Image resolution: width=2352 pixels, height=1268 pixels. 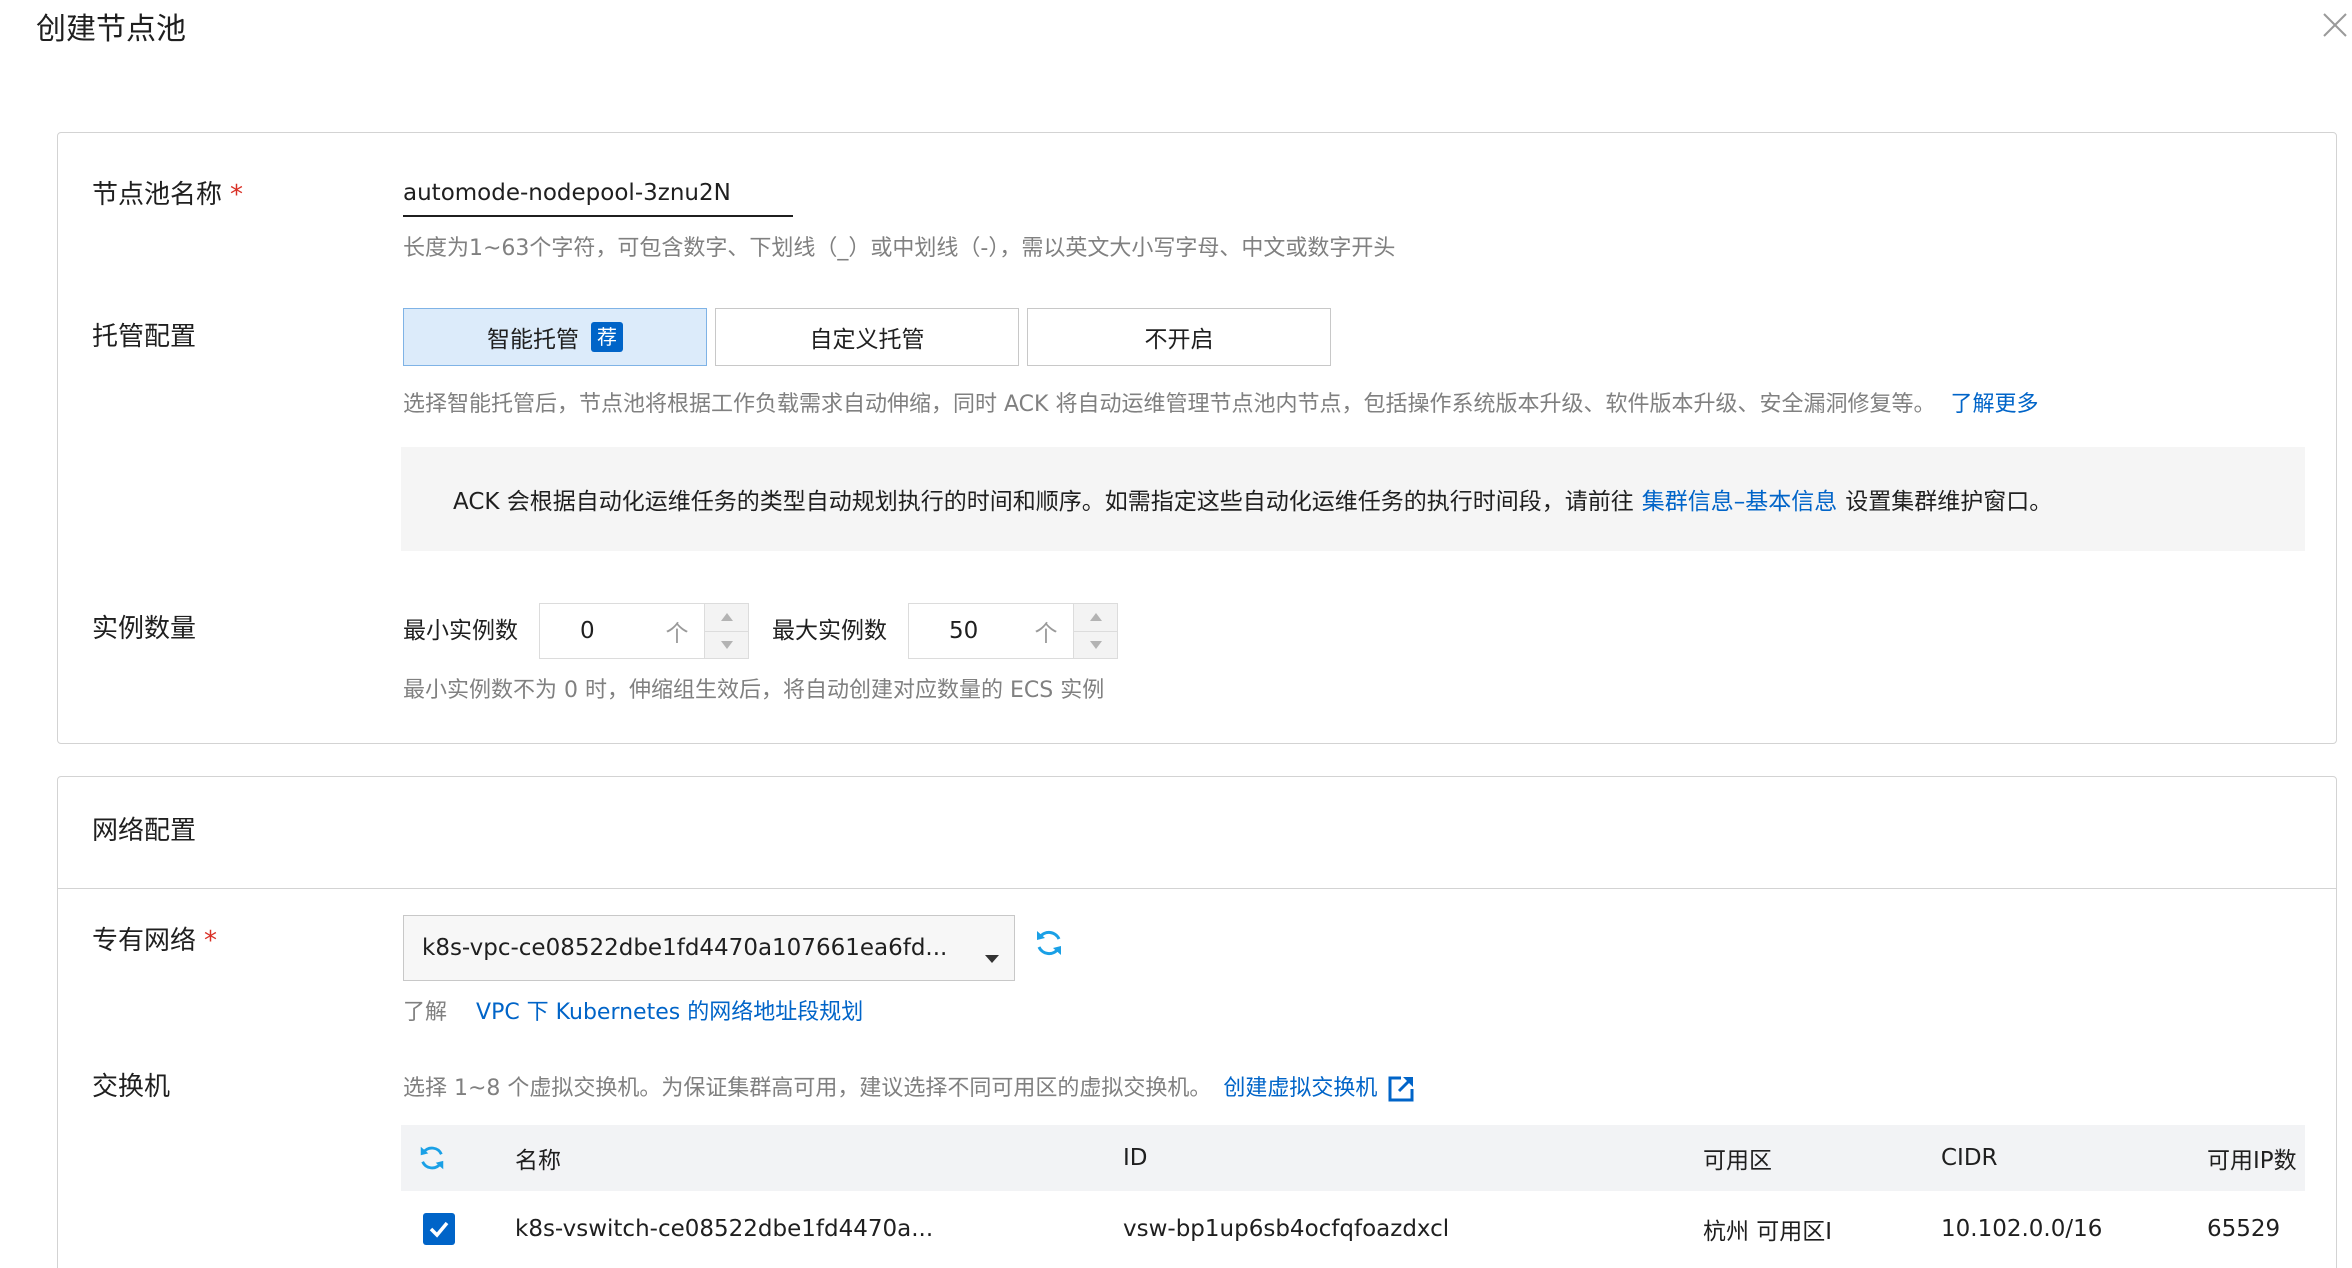 What do you see at coordinates (867, 337) in the screenshot?
I see `managed-option-custom: 自定义托管` at bounding box center [867, 337].